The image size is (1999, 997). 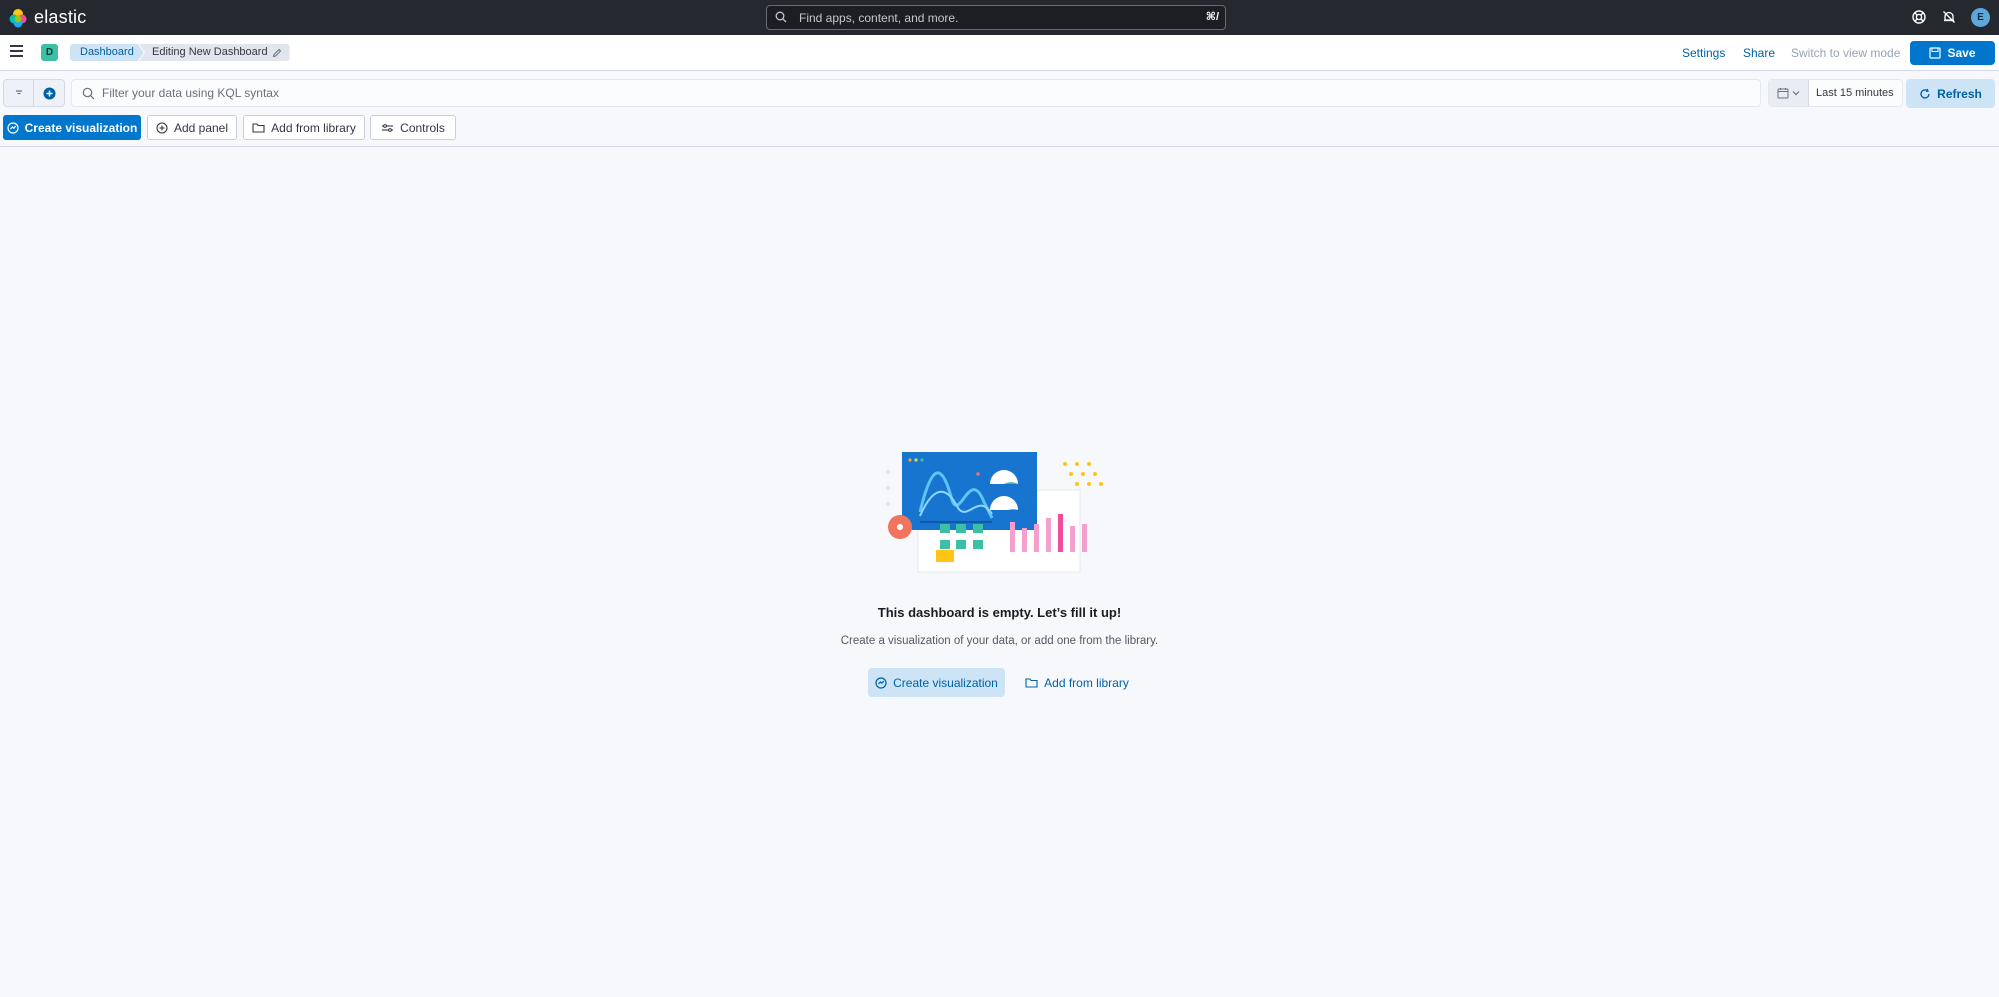 I want to click on logo-text: elastic, so click(x=60, y=17).